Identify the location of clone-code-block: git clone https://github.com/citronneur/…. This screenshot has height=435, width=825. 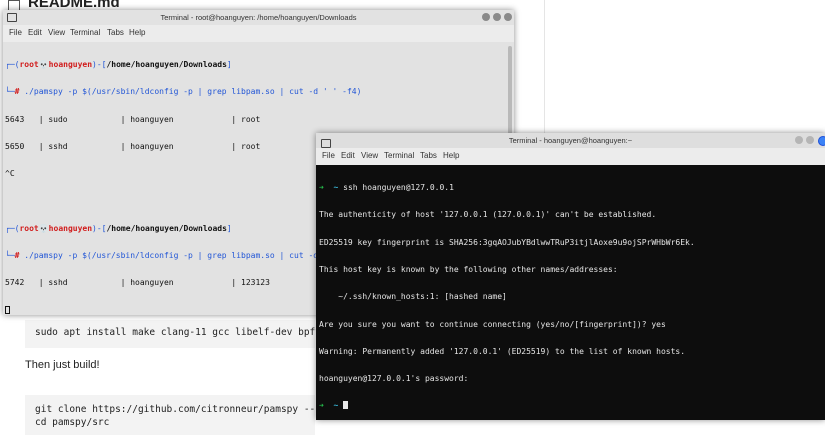
(196, 415).